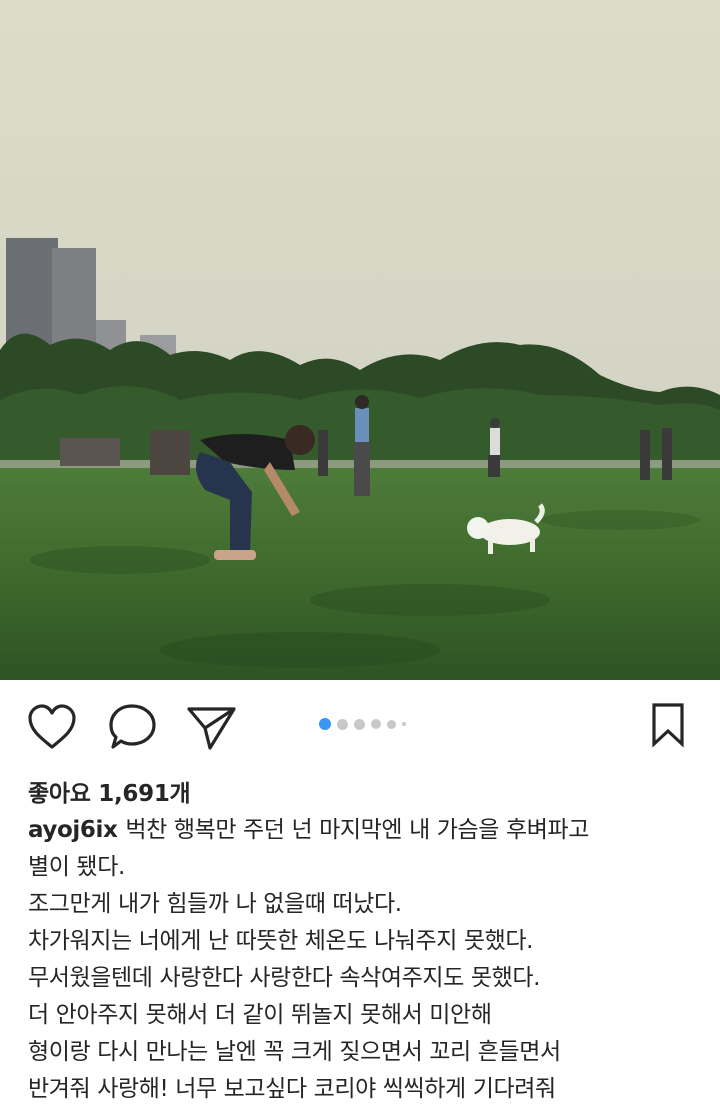 The width and height of the screenshot is (720, 1114). Describe the element at coordinates (76, 867) in the screenshot. I see `caption-line-2: 별이 됐다.` at that location.